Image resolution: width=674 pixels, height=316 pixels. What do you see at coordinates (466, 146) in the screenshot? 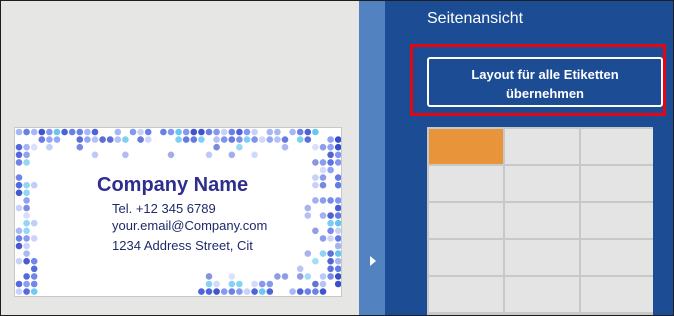
I see `selected-label-cell` at bounding box center [466, 146].